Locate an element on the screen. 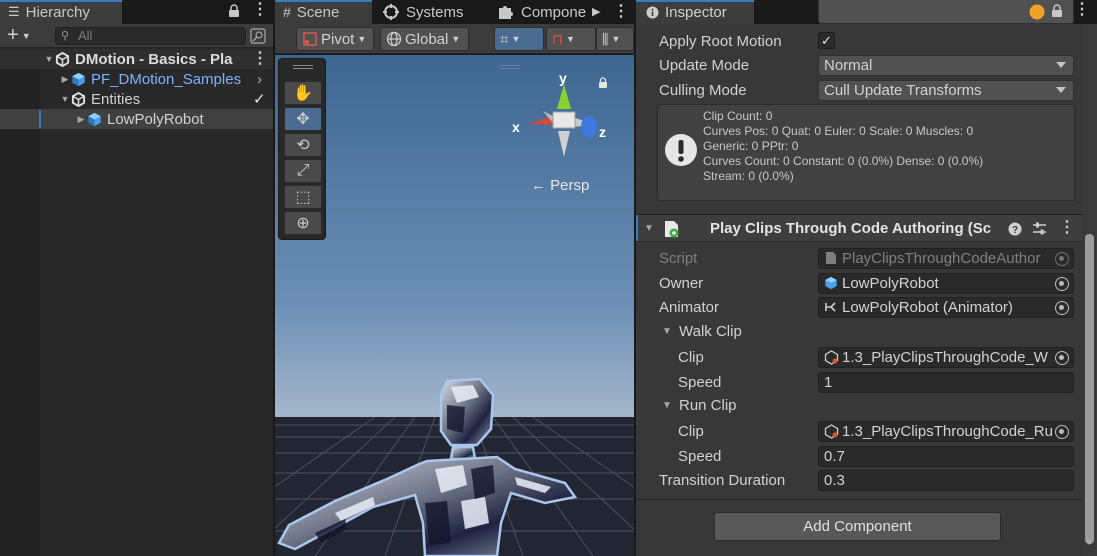 The image size is (1097, 556). run-clip-field: 1.3_PlayClipsThroughCode_Ru is located at coordinates (946, 431).